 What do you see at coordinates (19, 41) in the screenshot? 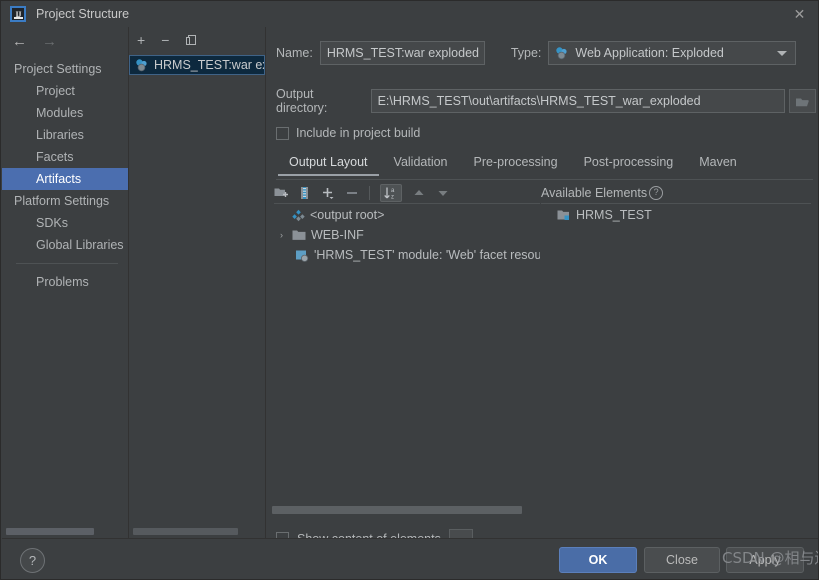
I see `back-arrow-icon: ←` at bounding box center [19, 41].